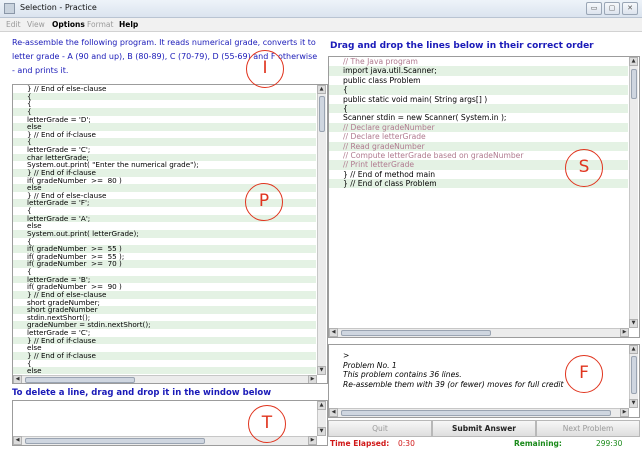  I want to click on program-line: letterGrade = 'D';, so click(164, 119).